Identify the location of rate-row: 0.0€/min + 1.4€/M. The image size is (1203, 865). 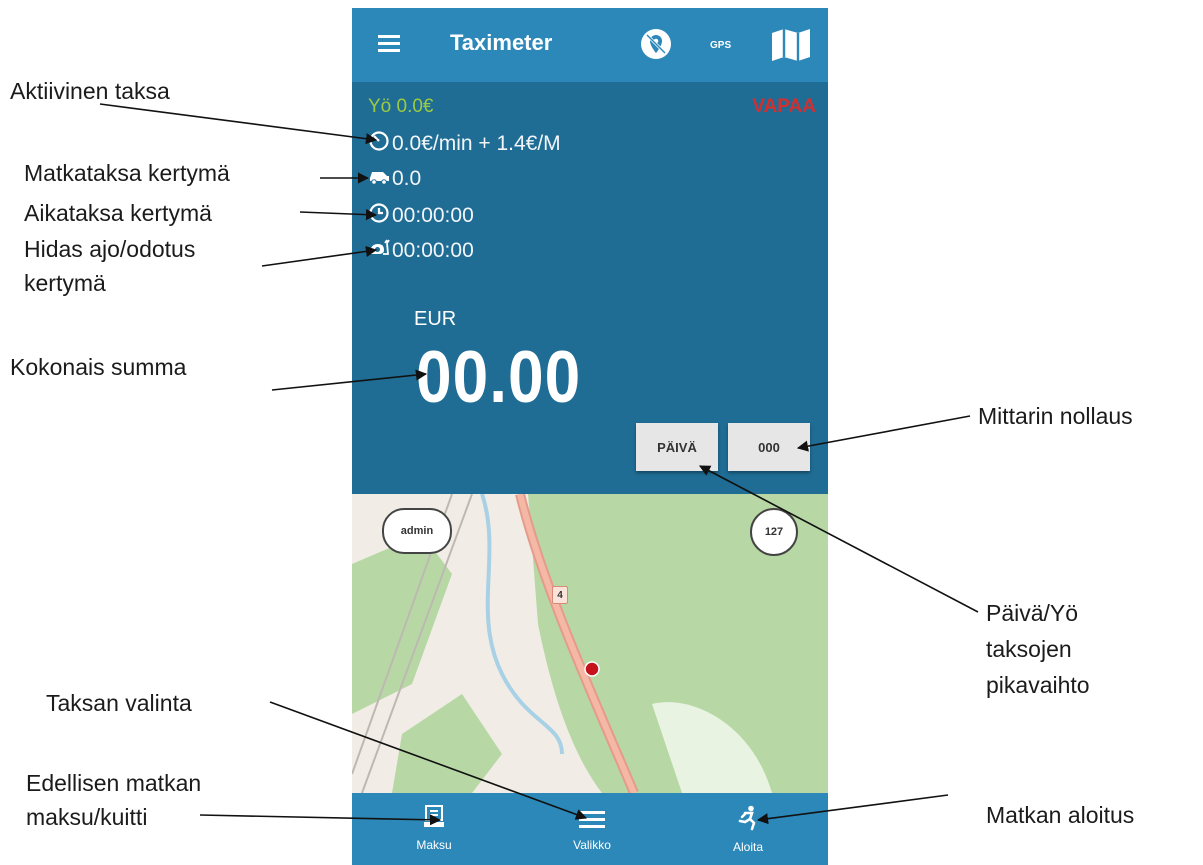
(464, 144).